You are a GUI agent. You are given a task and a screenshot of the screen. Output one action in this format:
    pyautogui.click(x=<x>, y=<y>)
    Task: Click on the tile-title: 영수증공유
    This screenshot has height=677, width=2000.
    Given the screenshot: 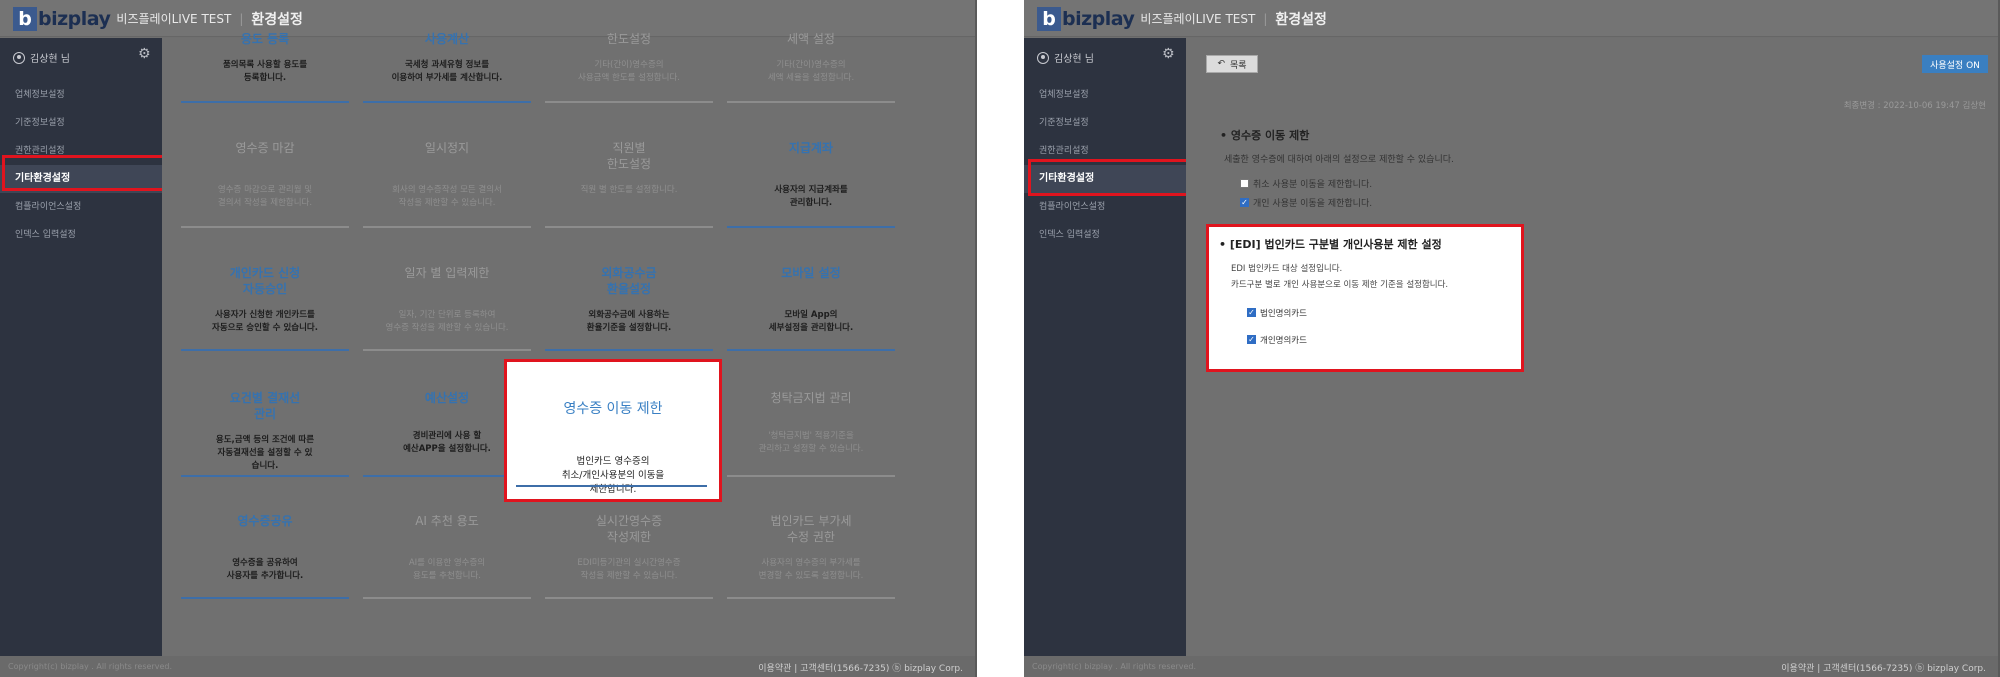 What is the action you would take?
    pyautogui.click(x=265, y=521)
    